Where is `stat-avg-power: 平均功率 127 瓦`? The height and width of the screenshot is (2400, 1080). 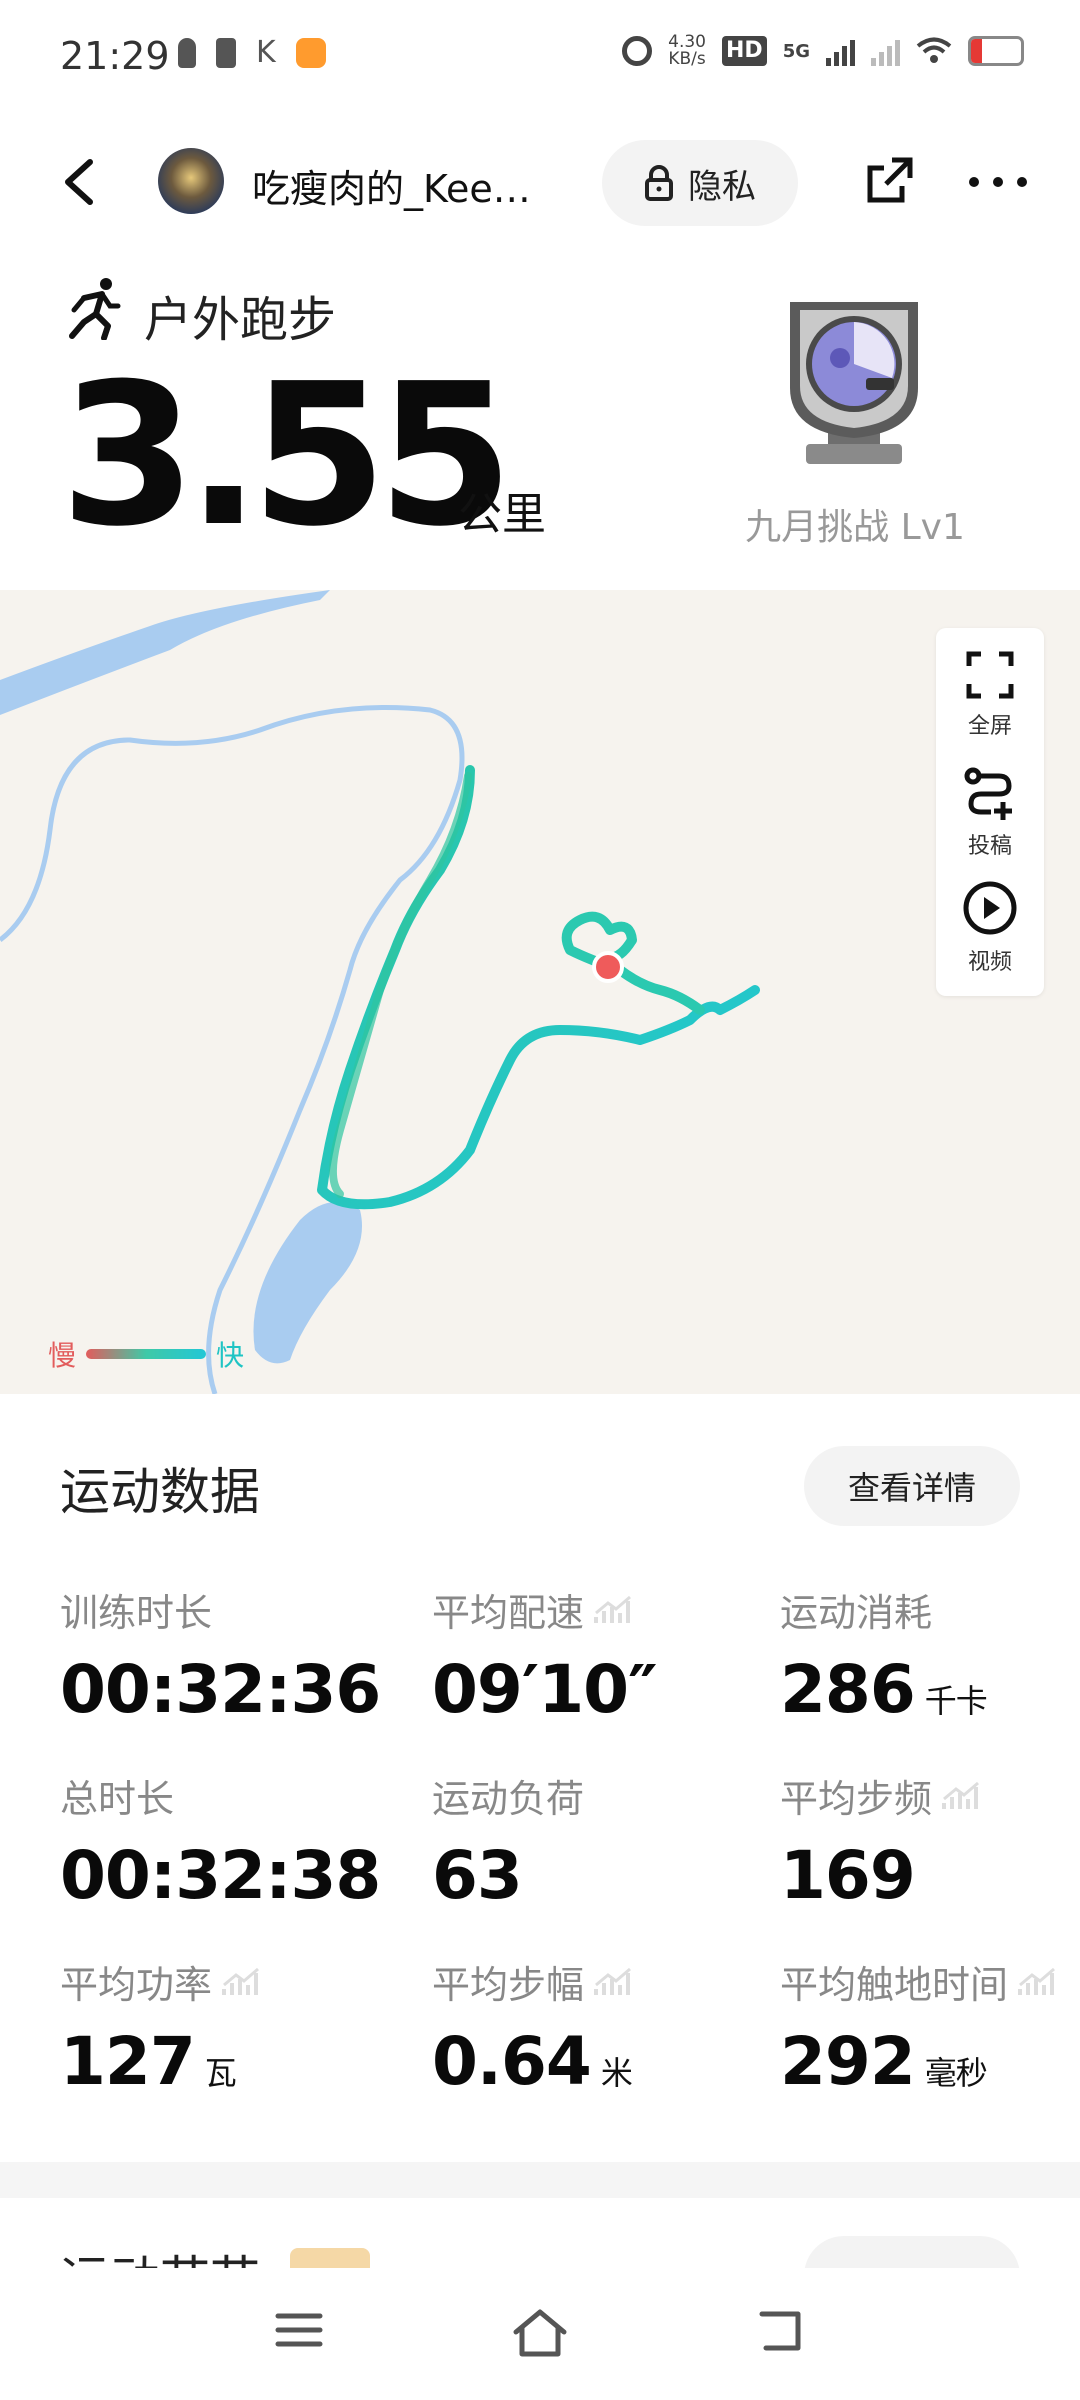
stat-avg-power: 平均功率 127 瓦 is located at coordinates (160, 2027).